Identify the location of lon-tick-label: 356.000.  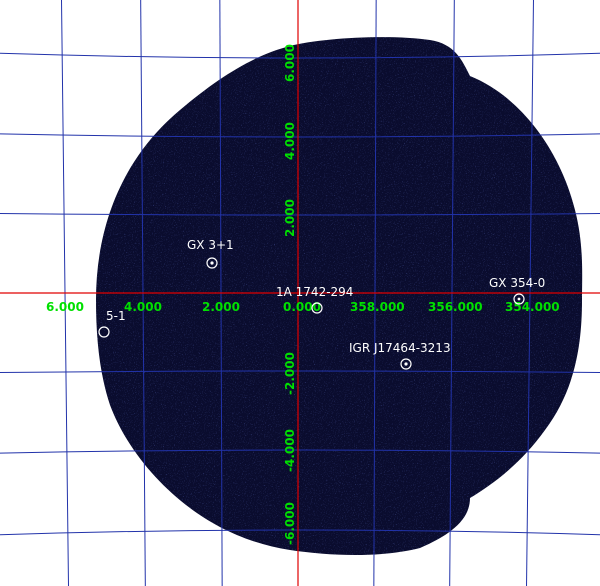
(455, 307).